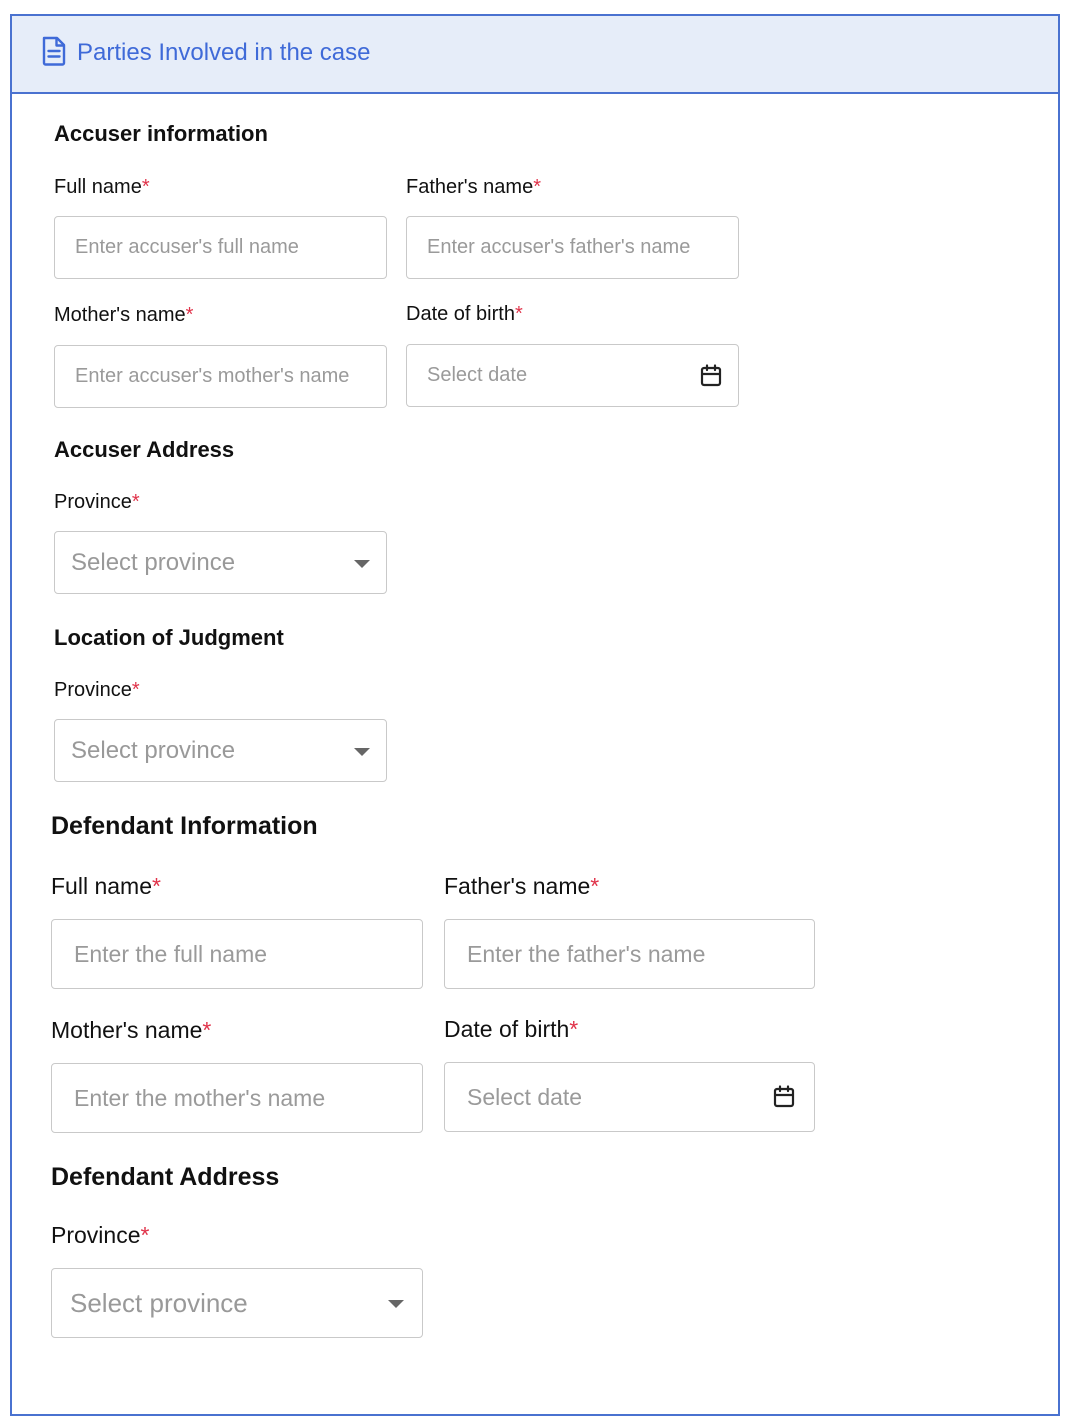 The height and width of the screenshot is (1424, 1074). Describe the element at coordinates (54, 51) in the screenshot. I see `document-icon` at that location.